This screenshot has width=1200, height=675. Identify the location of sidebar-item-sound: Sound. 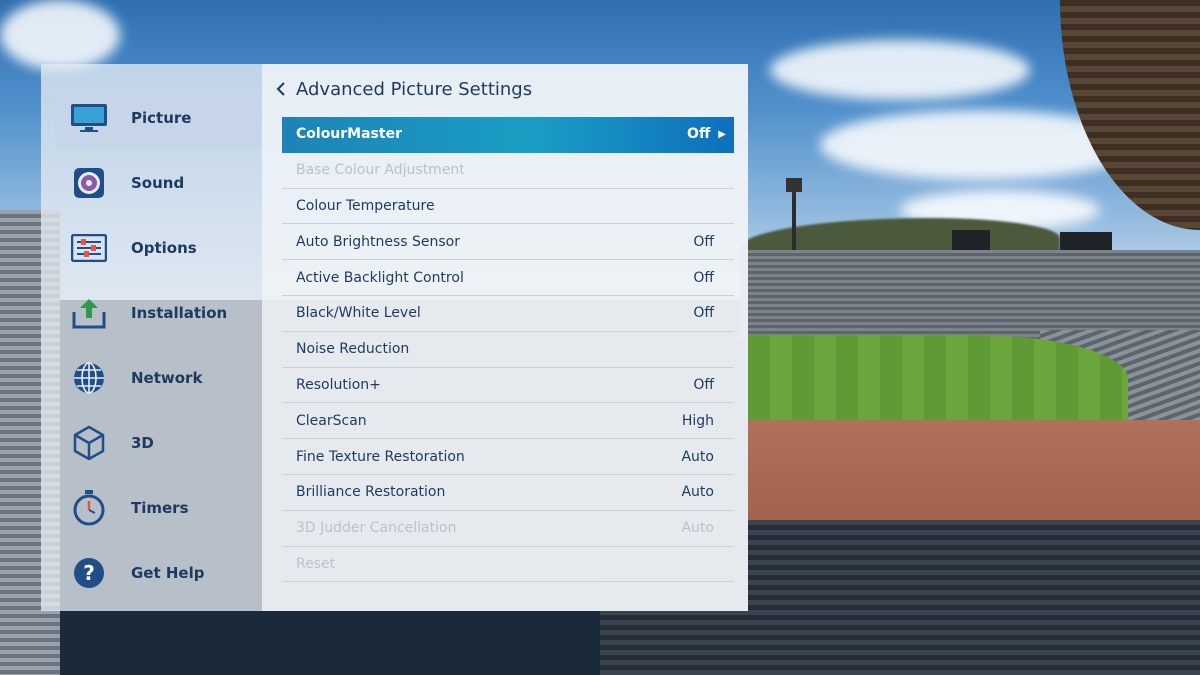
(158, 183).